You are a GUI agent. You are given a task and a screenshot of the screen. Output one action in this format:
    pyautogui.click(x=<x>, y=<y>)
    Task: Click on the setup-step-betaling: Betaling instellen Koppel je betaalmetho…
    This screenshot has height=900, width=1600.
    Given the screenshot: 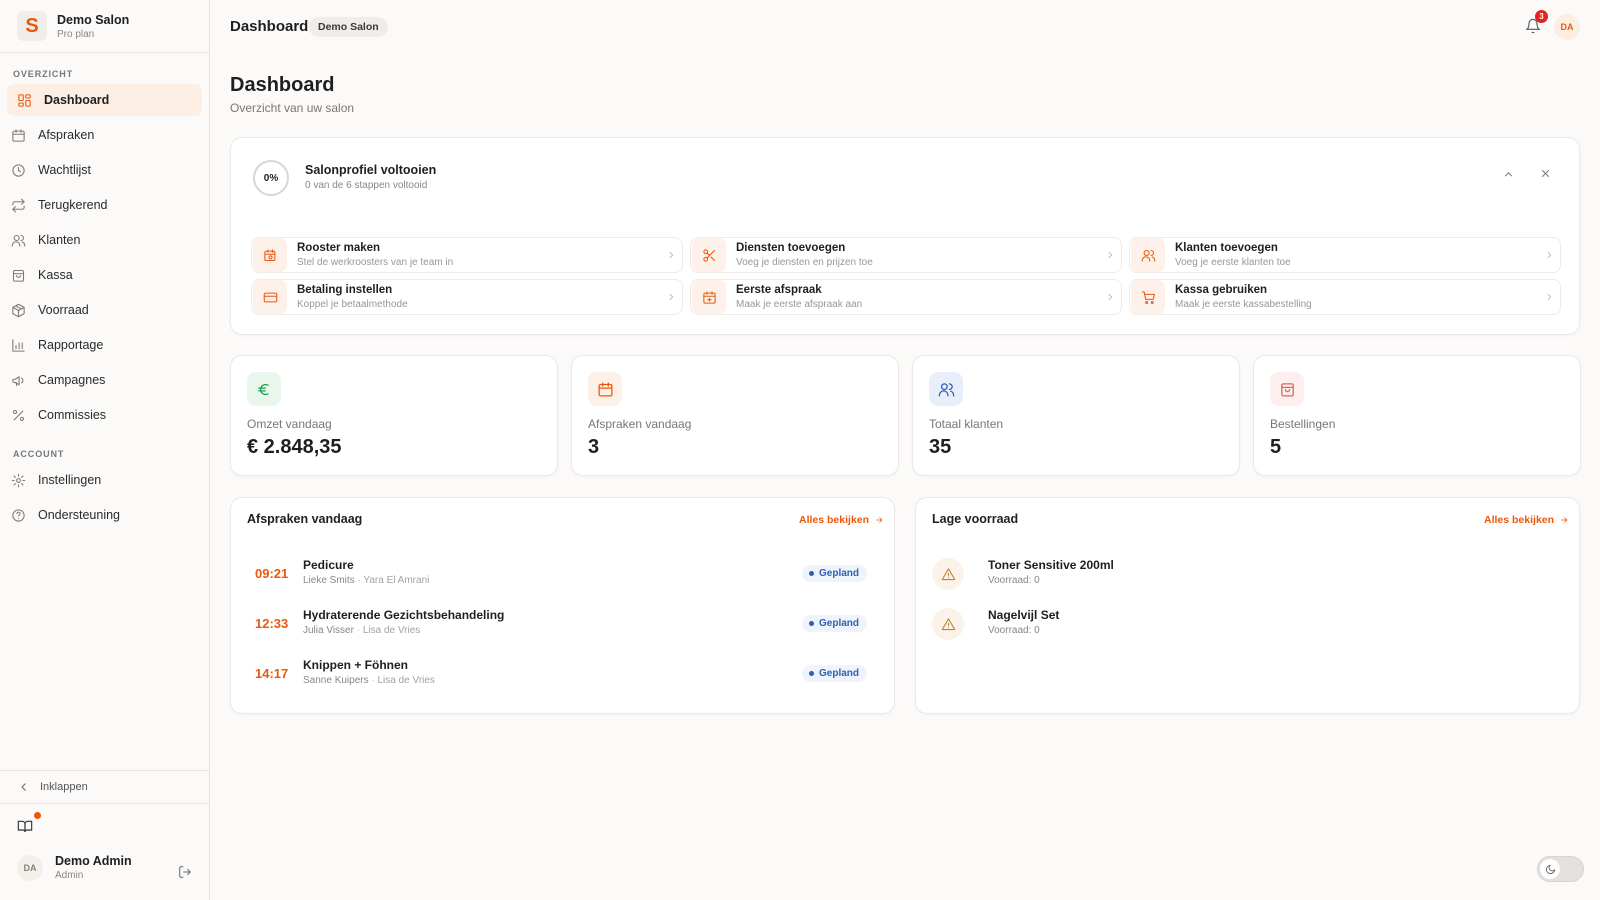 What is the action you would take?
    pyautogui.click(x=467, y=297)
    